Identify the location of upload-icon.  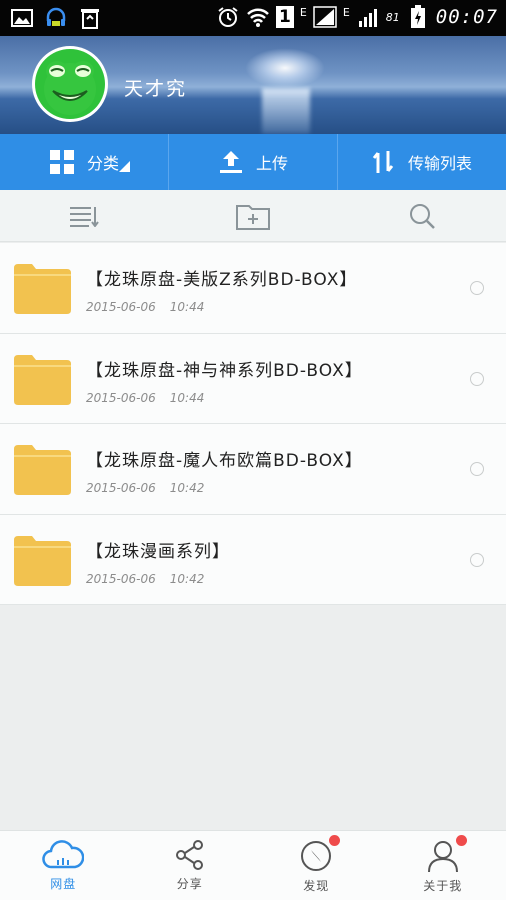
(230, 162).